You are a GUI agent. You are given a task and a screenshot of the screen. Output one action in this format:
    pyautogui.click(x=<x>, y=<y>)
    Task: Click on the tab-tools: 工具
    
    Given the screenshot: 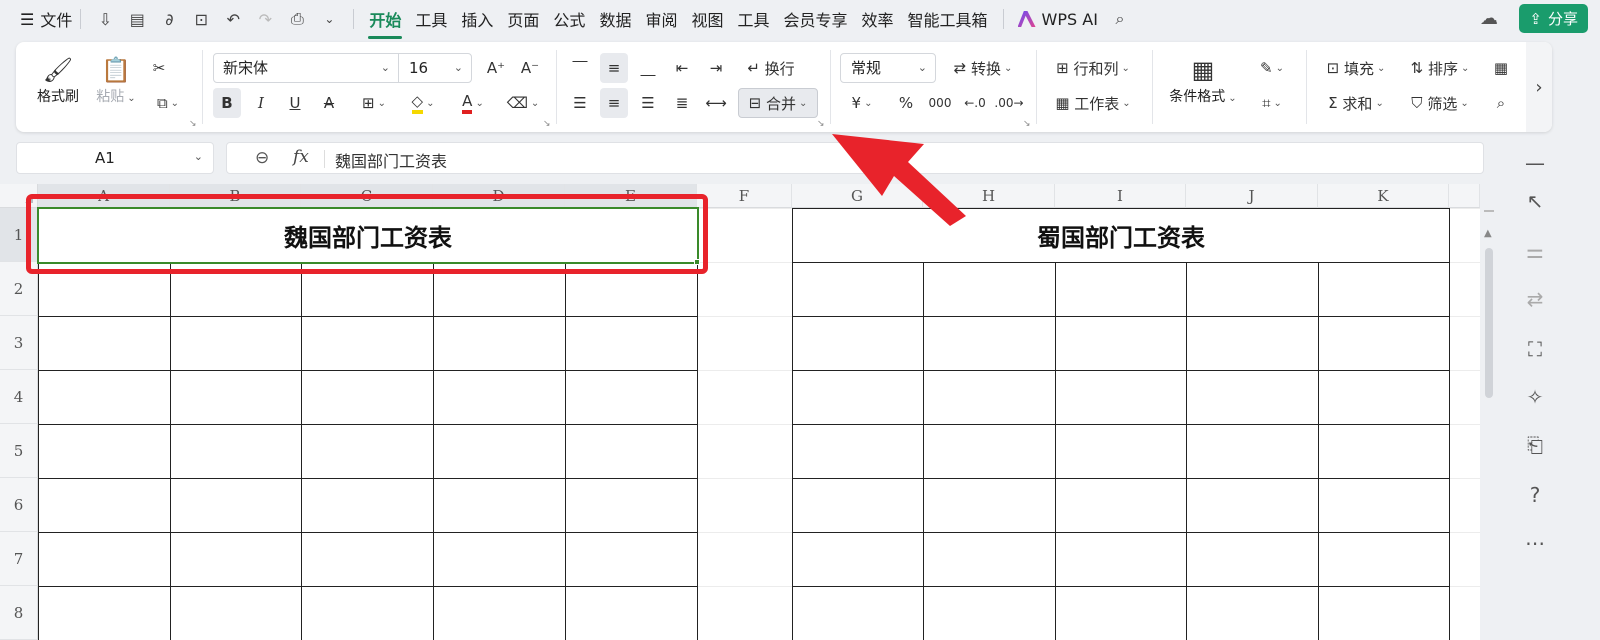 What is the action you would take?
    pyautogui.click(x=431, y=19)
    